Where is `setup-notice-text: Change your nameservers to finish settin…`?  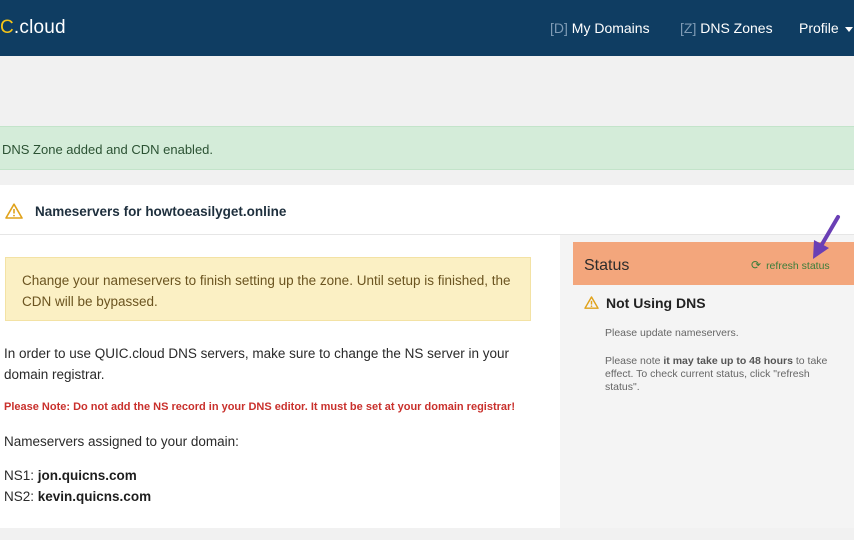
setup-notice-text: Change your nameservers to finish settin… is located at coordinates (266, 291).